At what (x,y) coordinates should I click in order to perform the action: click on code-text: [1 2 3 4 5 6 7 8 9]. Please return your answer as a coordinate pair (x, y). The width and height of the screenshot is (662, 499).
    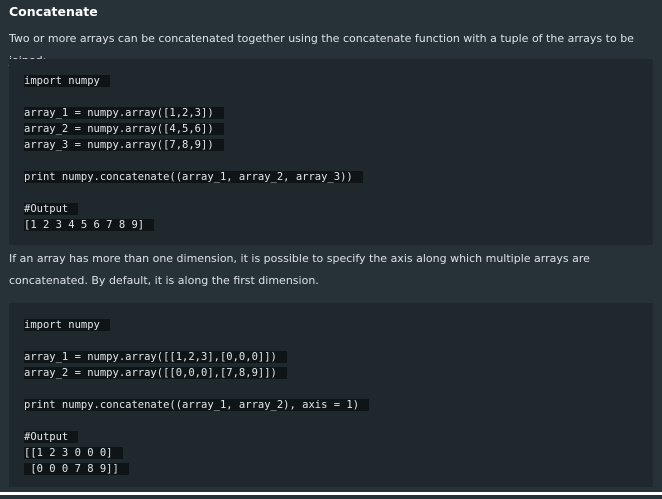
    Looking at the image, I should click on (89, 225).